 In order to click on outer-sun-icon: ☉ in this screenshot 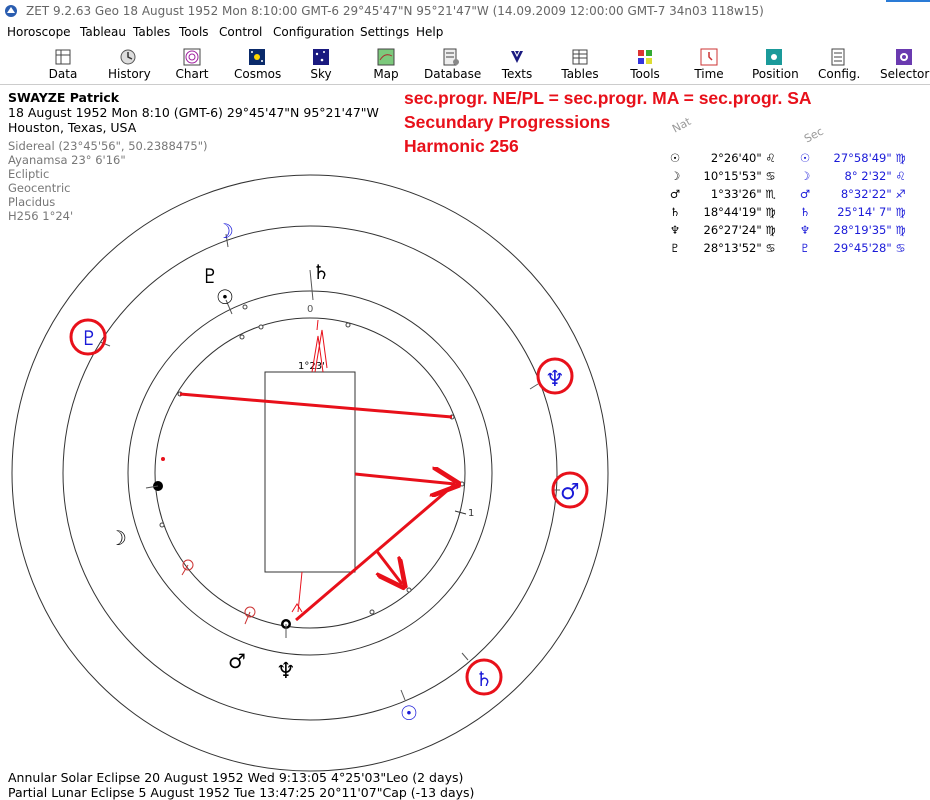, I will do `click(409, 713)`.